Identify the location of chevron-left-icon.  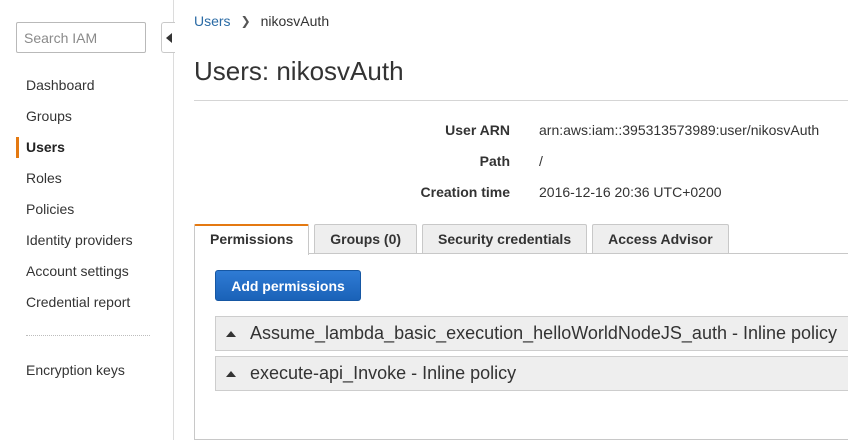
(168, 37).